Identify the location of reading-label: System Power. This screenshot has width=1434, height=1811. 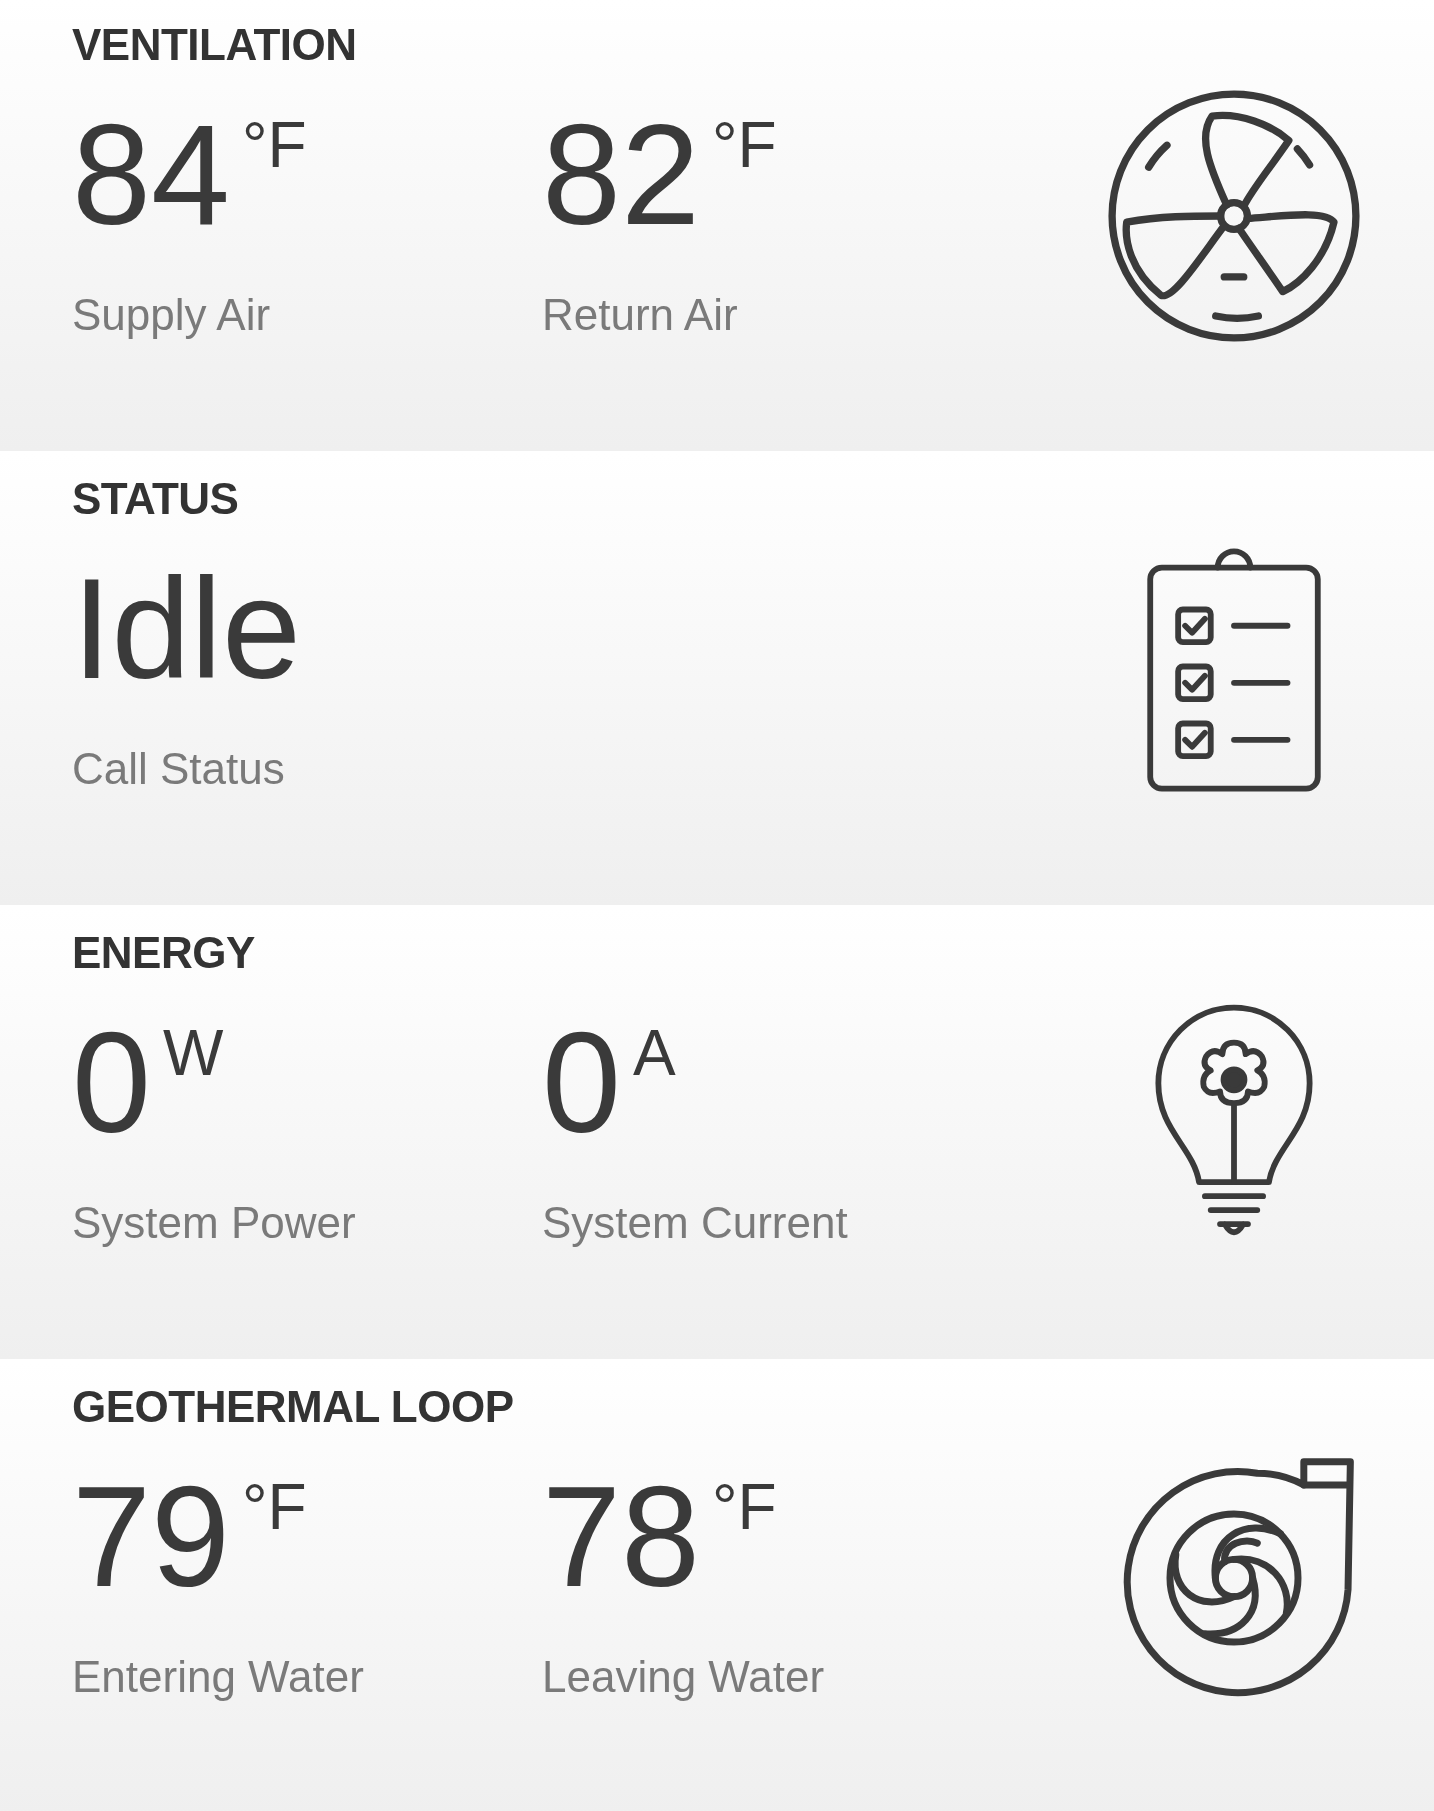
(214, 1223).